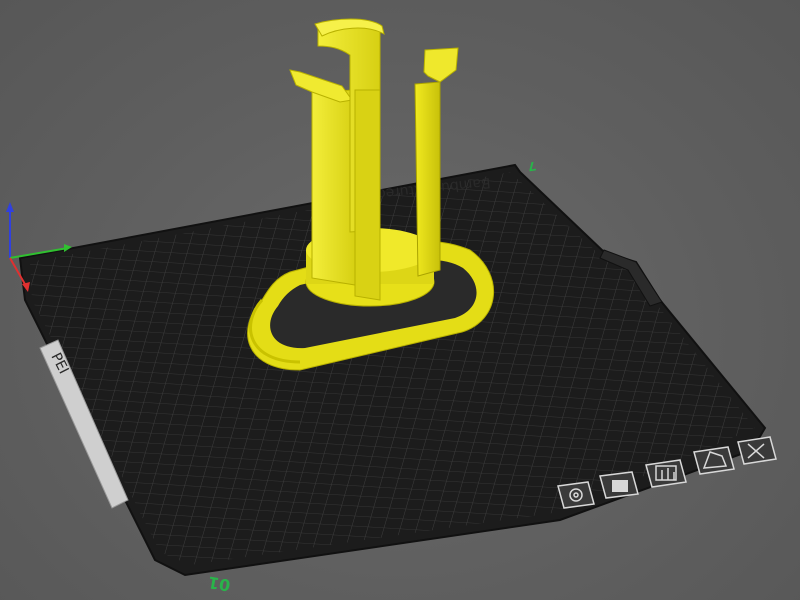 The height and width of the screenshot is (600, 800). I want to click on lock-plate-button, so click(619, 485).